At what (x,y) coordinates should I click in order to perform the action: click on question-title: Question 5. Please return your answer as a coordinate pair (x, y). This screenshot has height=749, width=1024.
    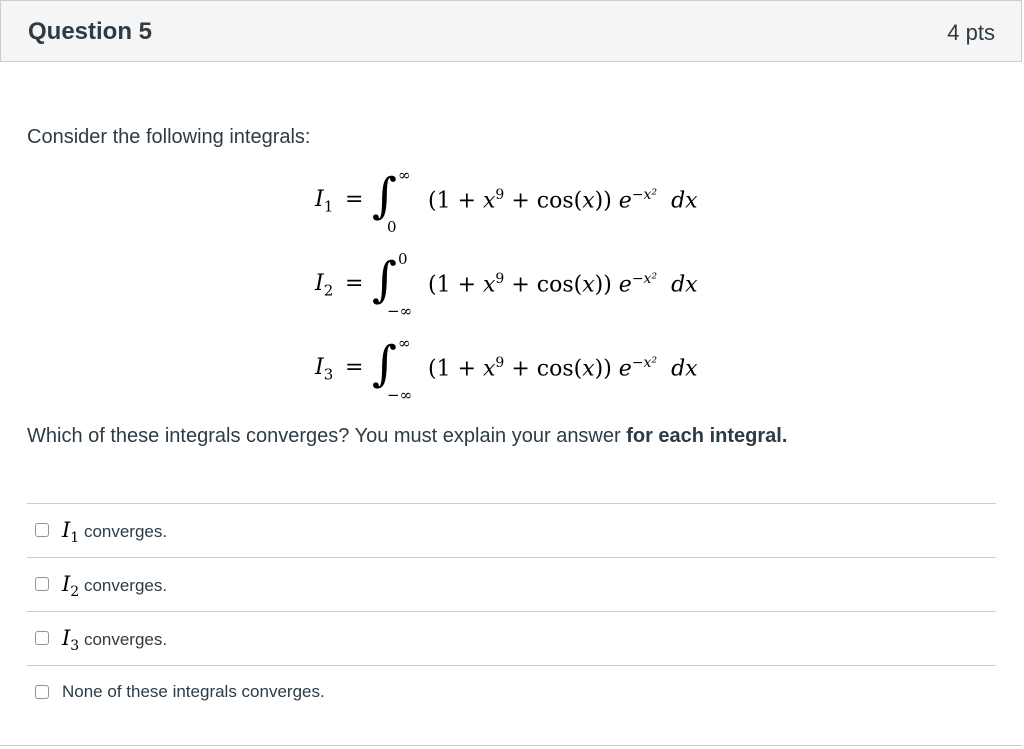
    Looking at the image, I should click on (90, 31).